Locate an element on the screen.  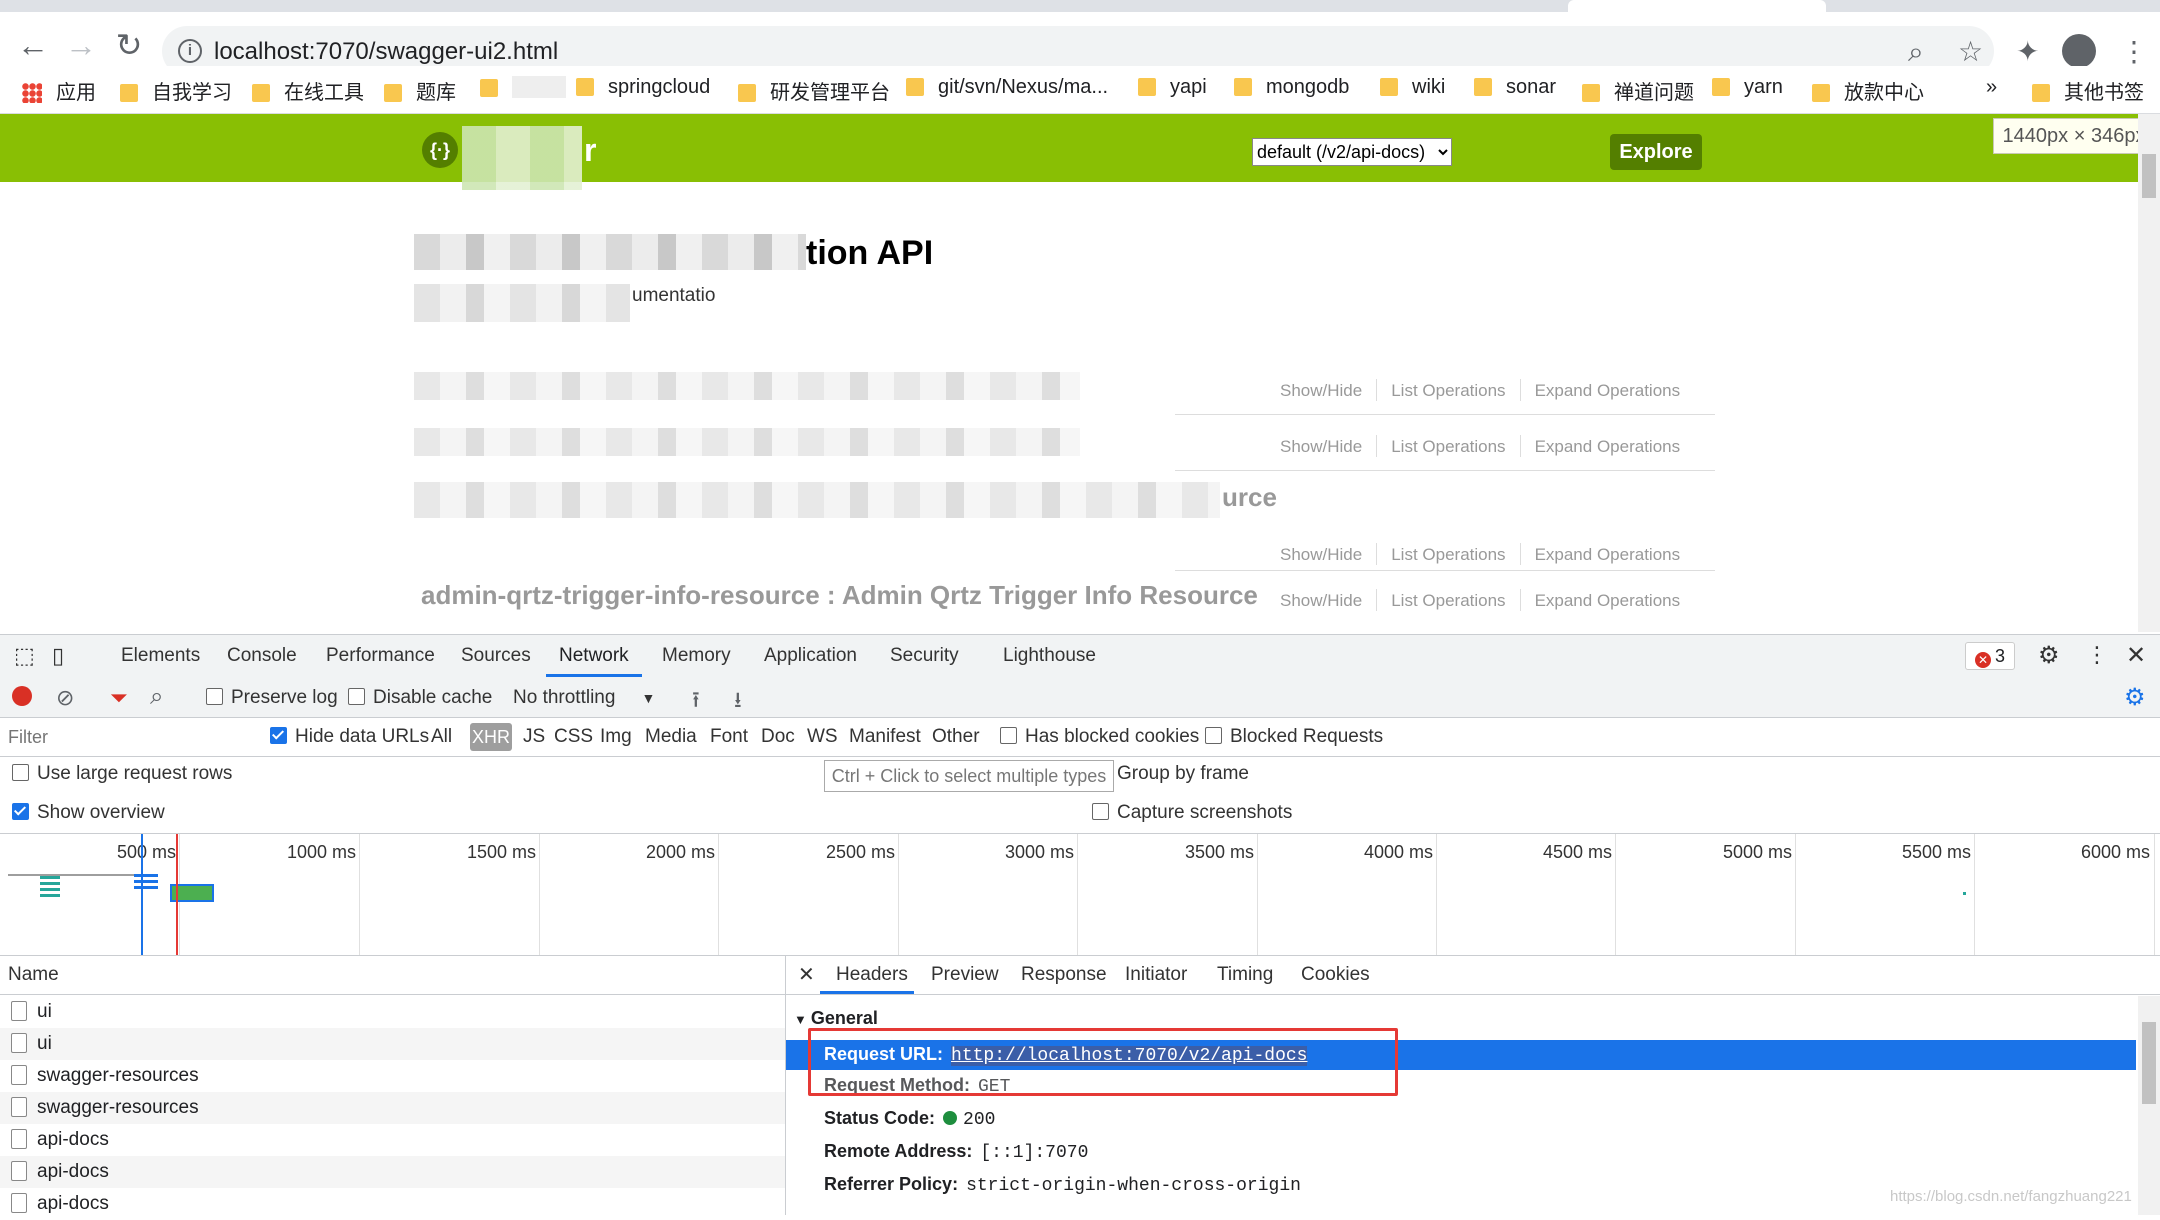
tab-console: Console is located at coordinates (262, 656).